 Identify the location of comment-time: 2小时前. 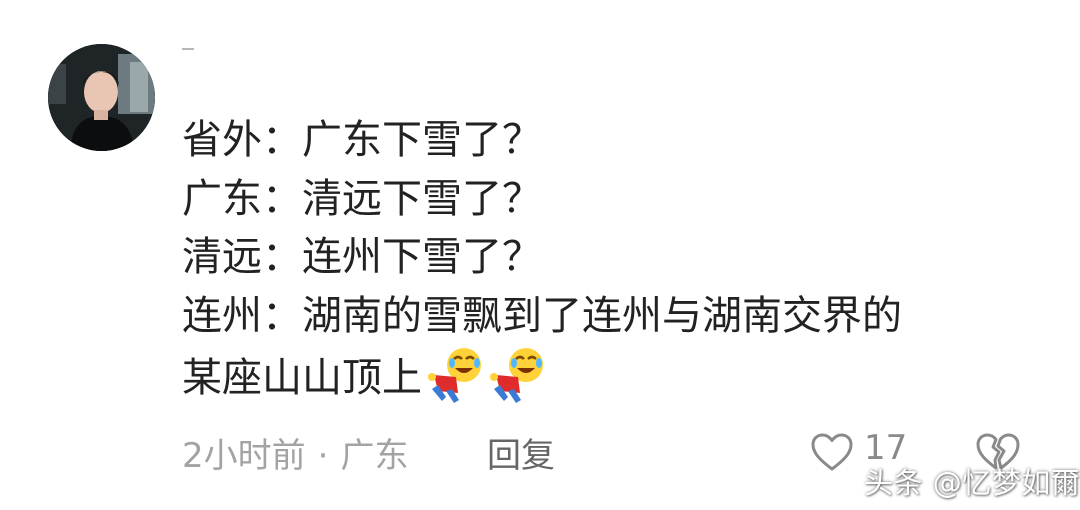
(244, 456).